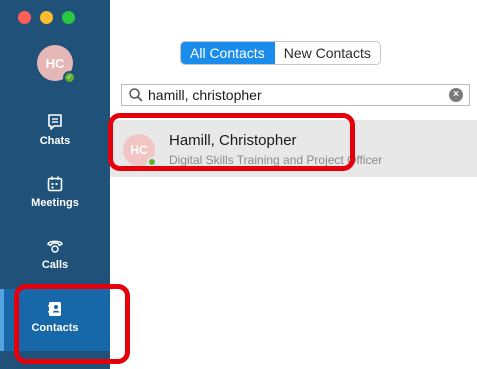 The image size is (477, 369). What do you see at coordinates (46, 17) in the screenshot?
I see `minimize-window-button` at bounding box center [46, 17].